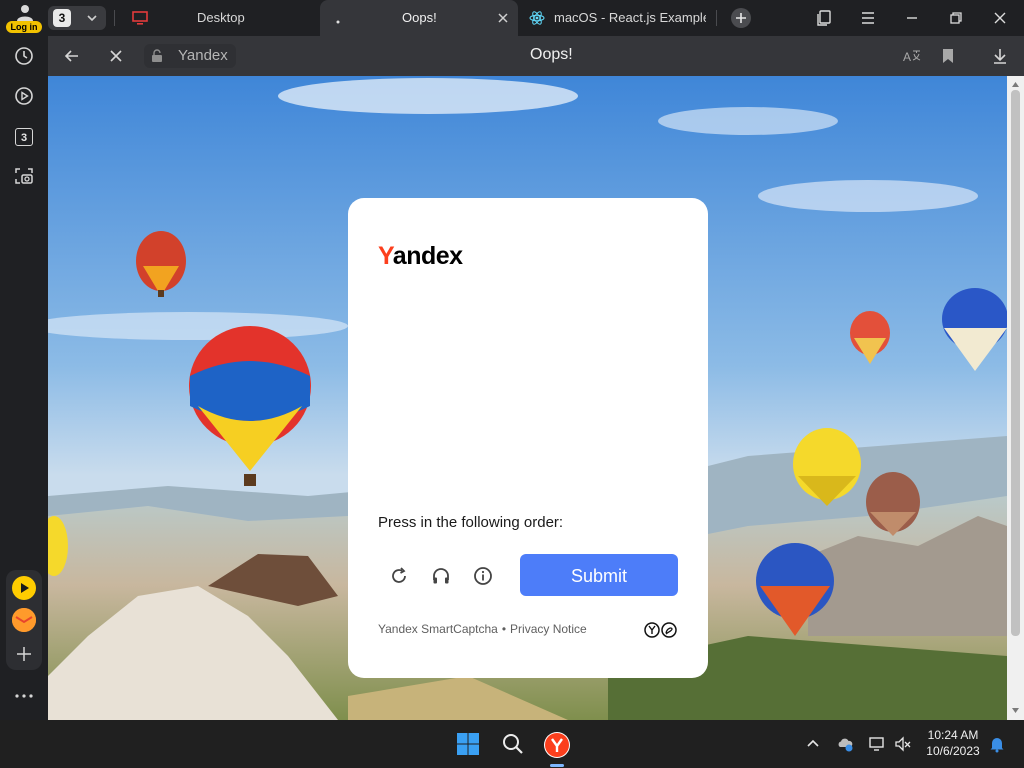  I want to click on active-app-indicator, so click(557, 765).